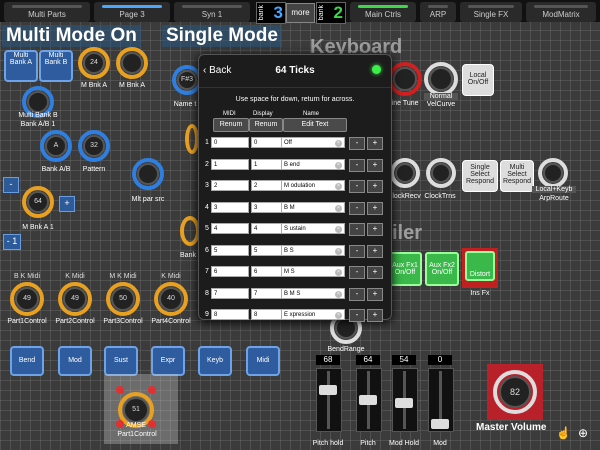 Image resolution: width=600 pixels, height=450 pixels. What do you see at coordinates (441, 79) in the screenshot?
I see `velcurve-knob` at bounding box center [441, 79].